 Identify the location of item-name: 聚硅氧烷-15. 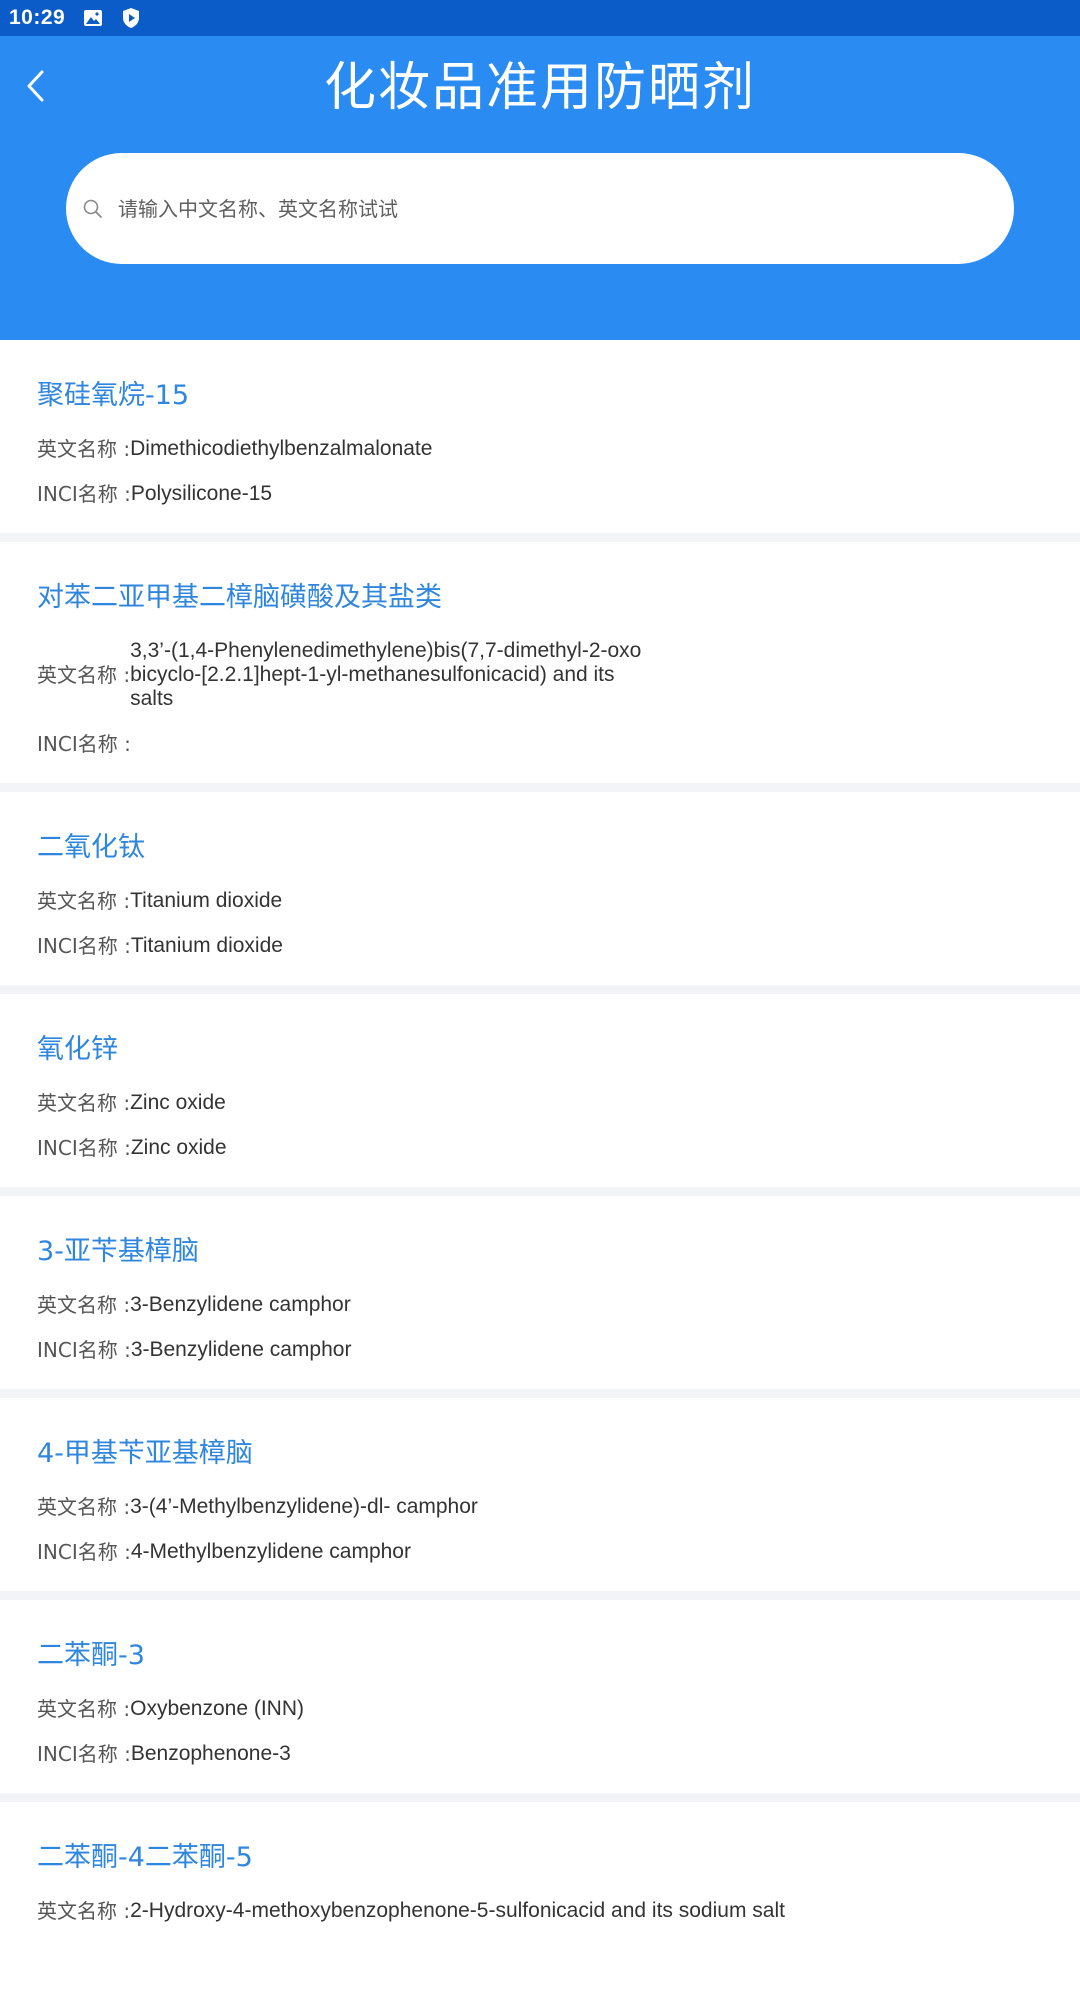
(113, 395).